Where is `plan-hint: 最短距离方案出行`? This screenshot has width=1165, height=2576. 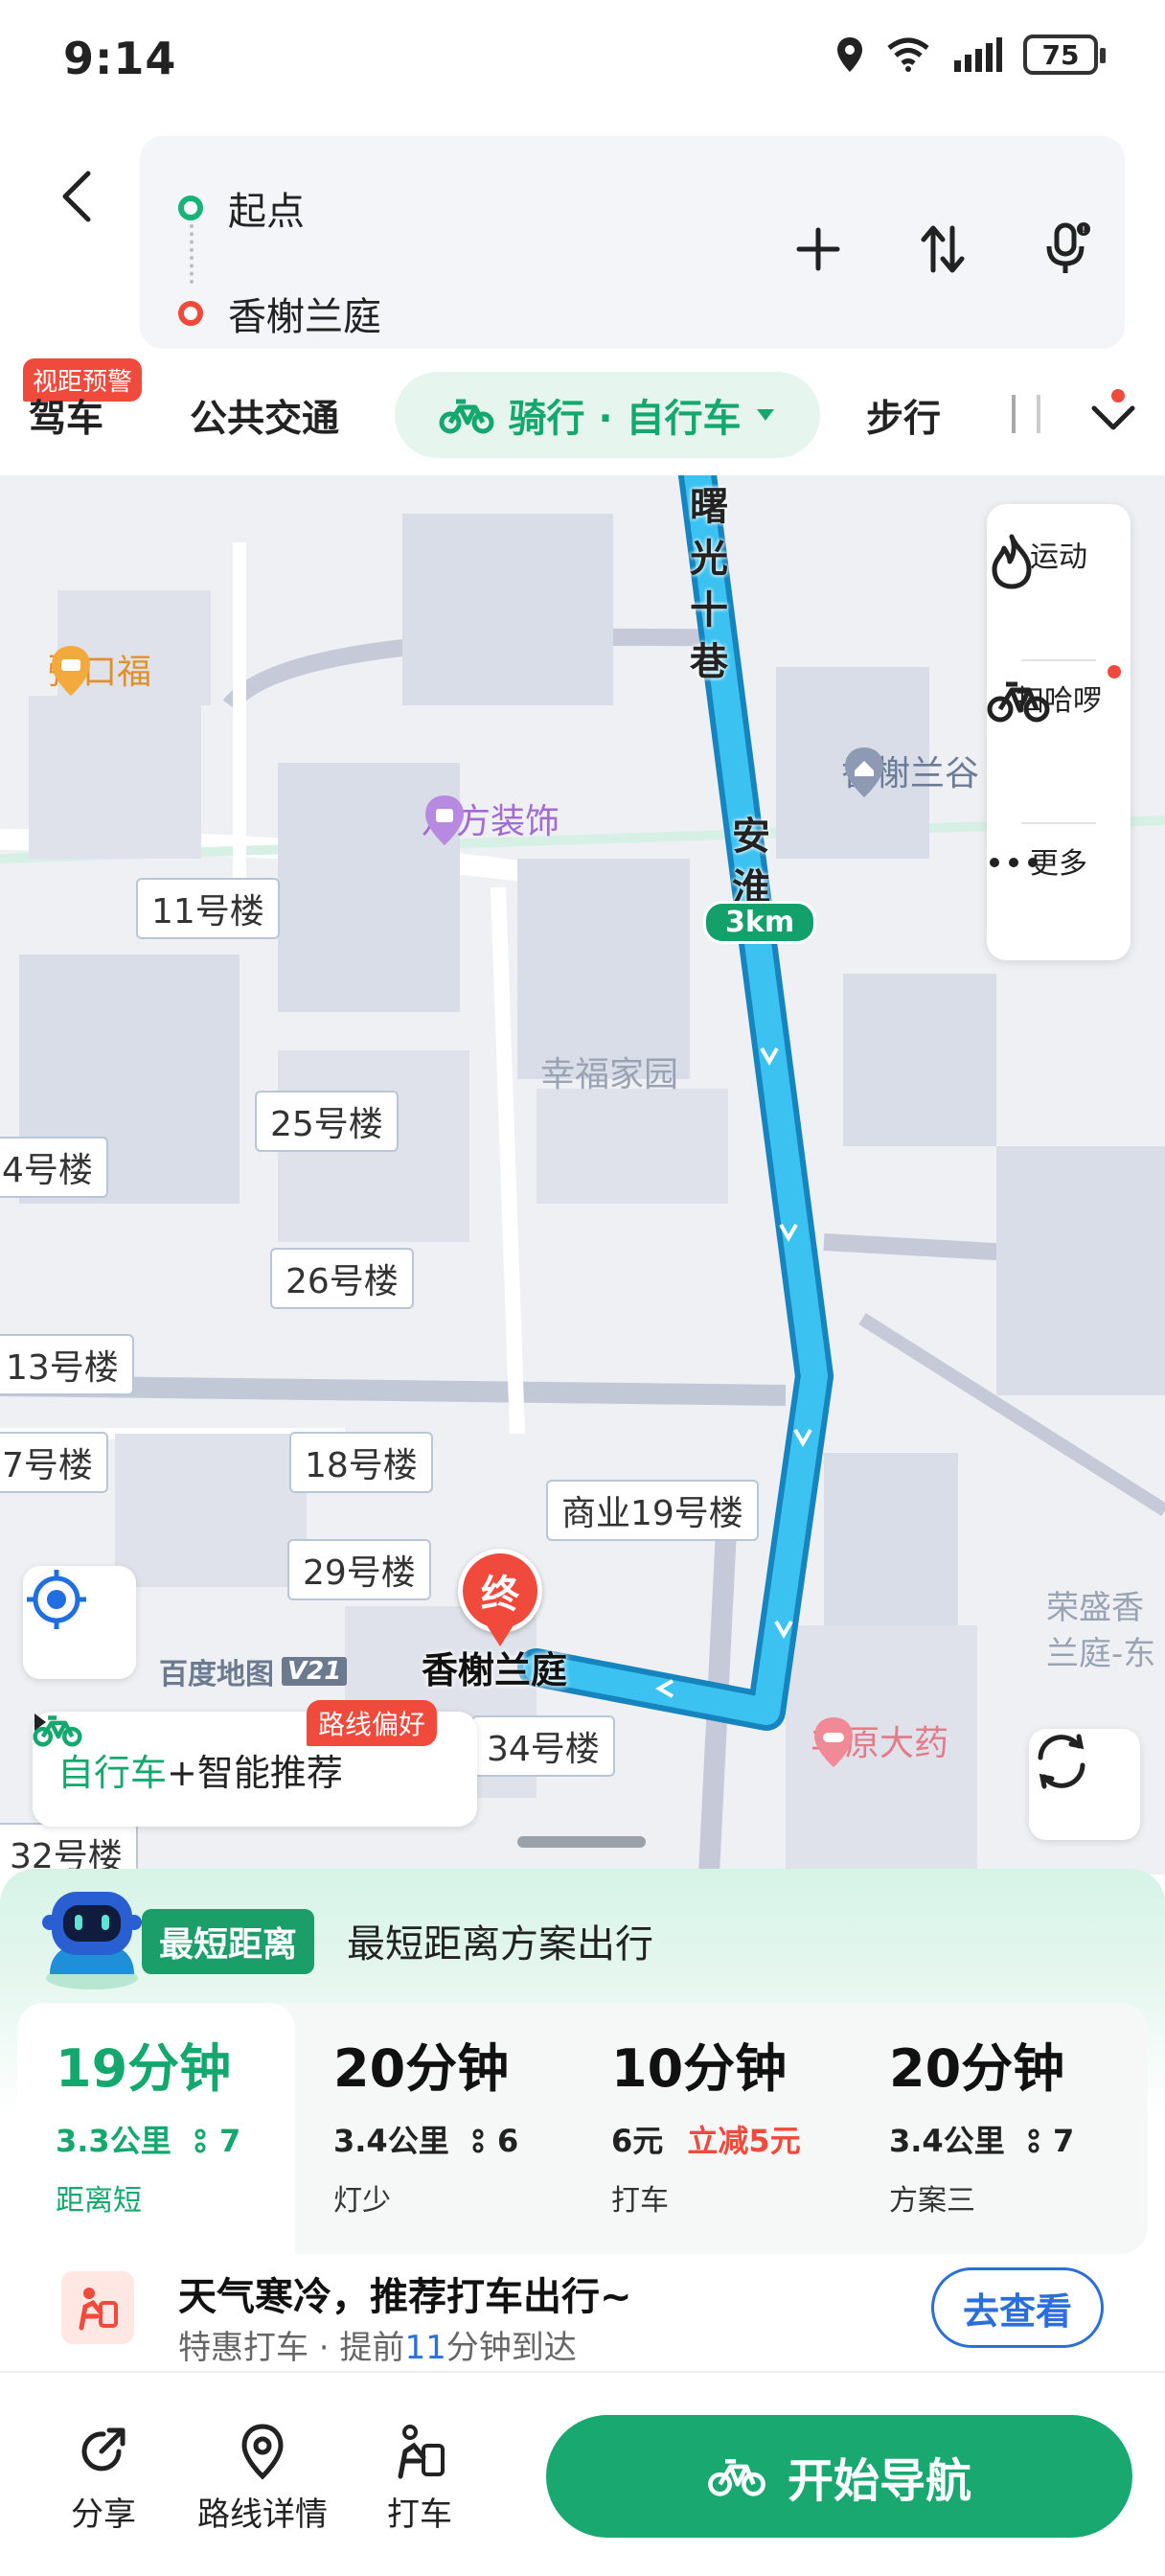 plan-hint: 最短距离方案出行 is located at coordinates (500, 1944).